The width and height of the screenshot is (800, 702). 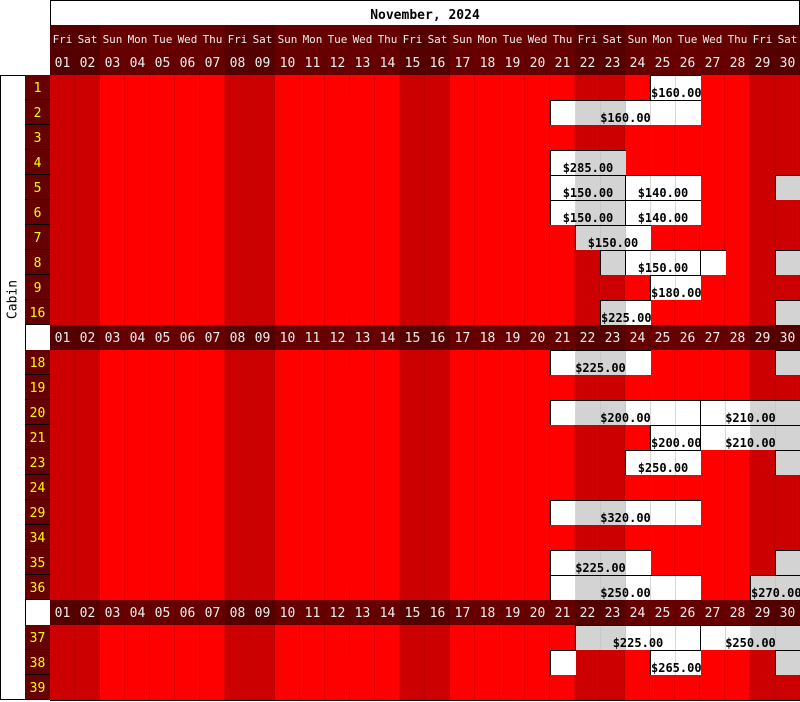 What do you see at coordinates (676, 663) in the screenshot?
I see `available-slot: $265.00` at bounding box center [676, 663].